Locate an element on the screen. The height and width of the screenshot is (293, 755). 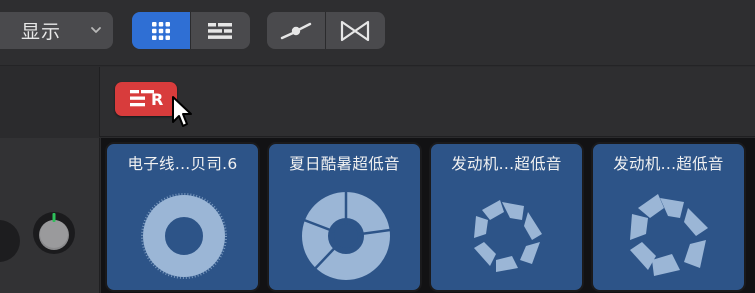
waveform-ring-icon is located at coordinates (184, 236).